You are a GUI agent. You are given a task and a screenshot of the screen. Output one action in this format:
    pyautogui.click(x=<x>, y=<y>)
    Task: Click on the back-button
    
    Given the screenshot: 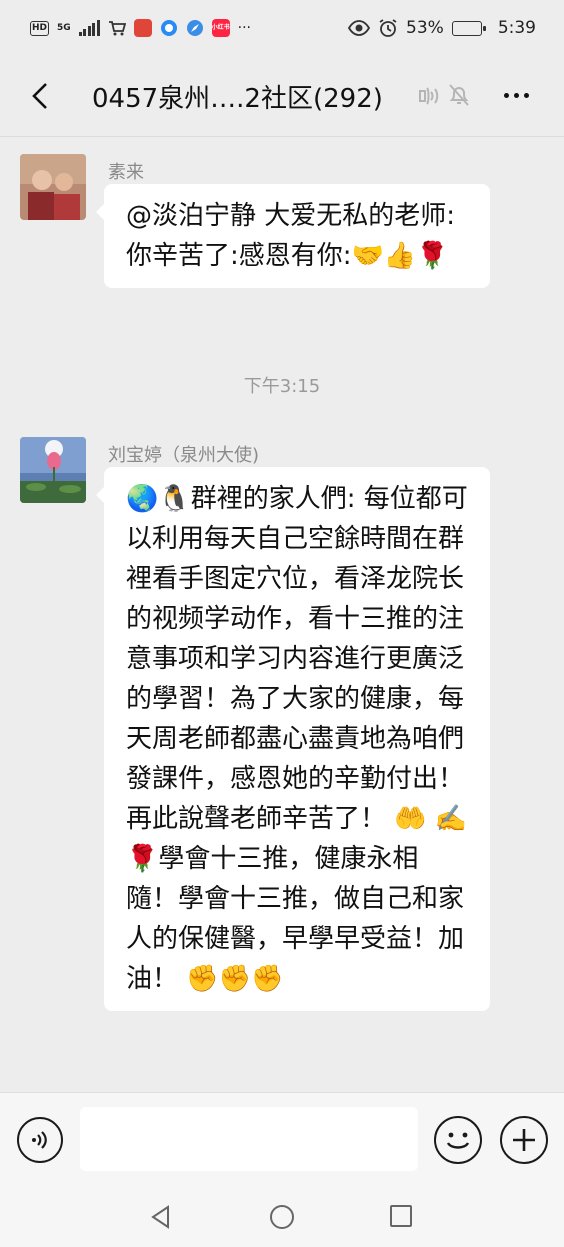 What is the action you would take?
    pyautogui.click(x=40, y=96)
    